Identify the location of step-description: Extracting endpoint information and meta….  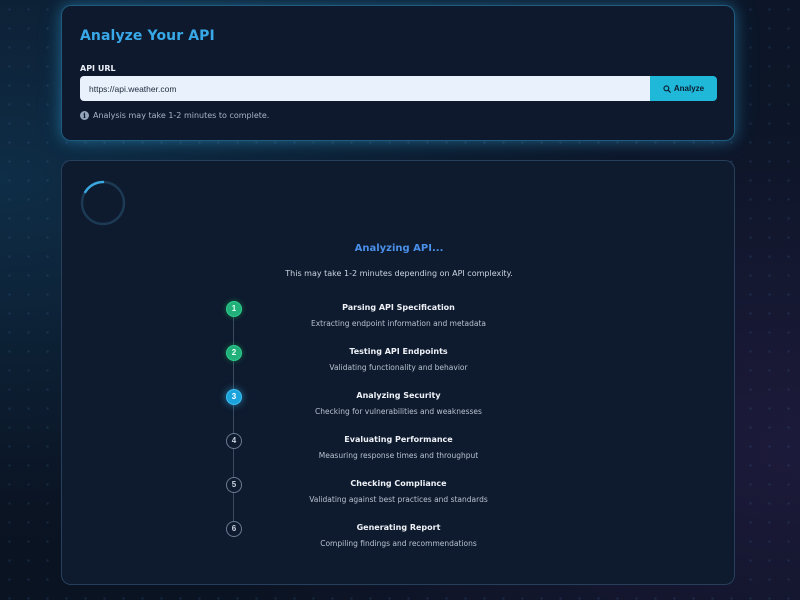
(398, 323).